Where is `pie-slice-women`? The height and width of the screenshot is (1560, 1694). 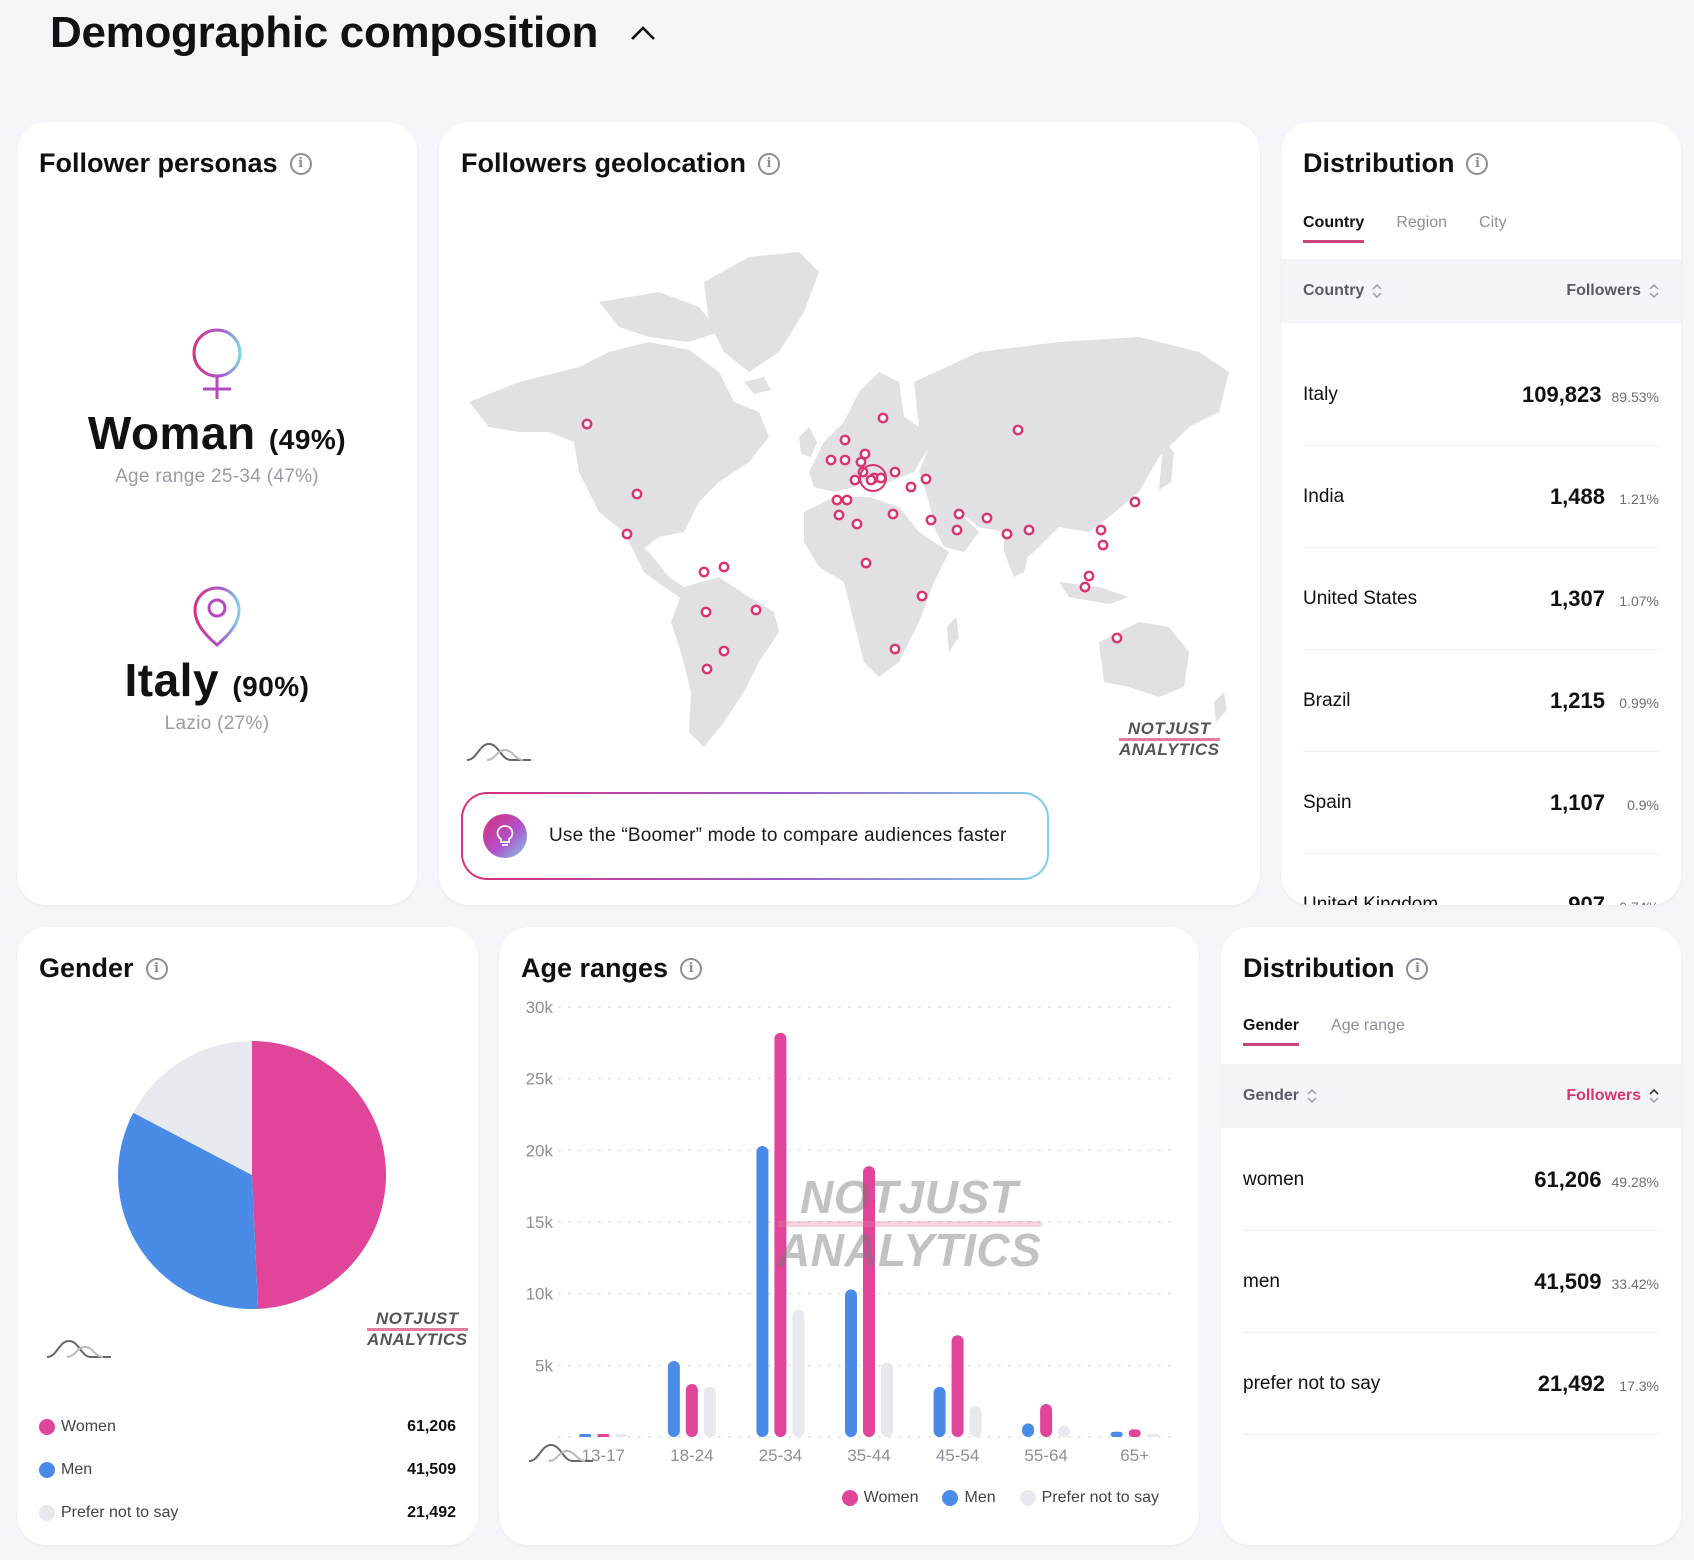 pie-slice-women is located at coordinates (319, 1175).